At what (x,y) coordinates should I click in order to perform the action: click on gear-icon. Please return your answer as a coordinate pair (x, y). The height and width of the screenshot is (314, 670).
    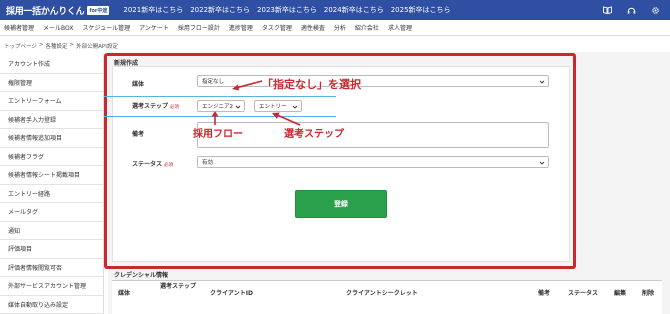
    Looking at the image, I should click on (655, 10).